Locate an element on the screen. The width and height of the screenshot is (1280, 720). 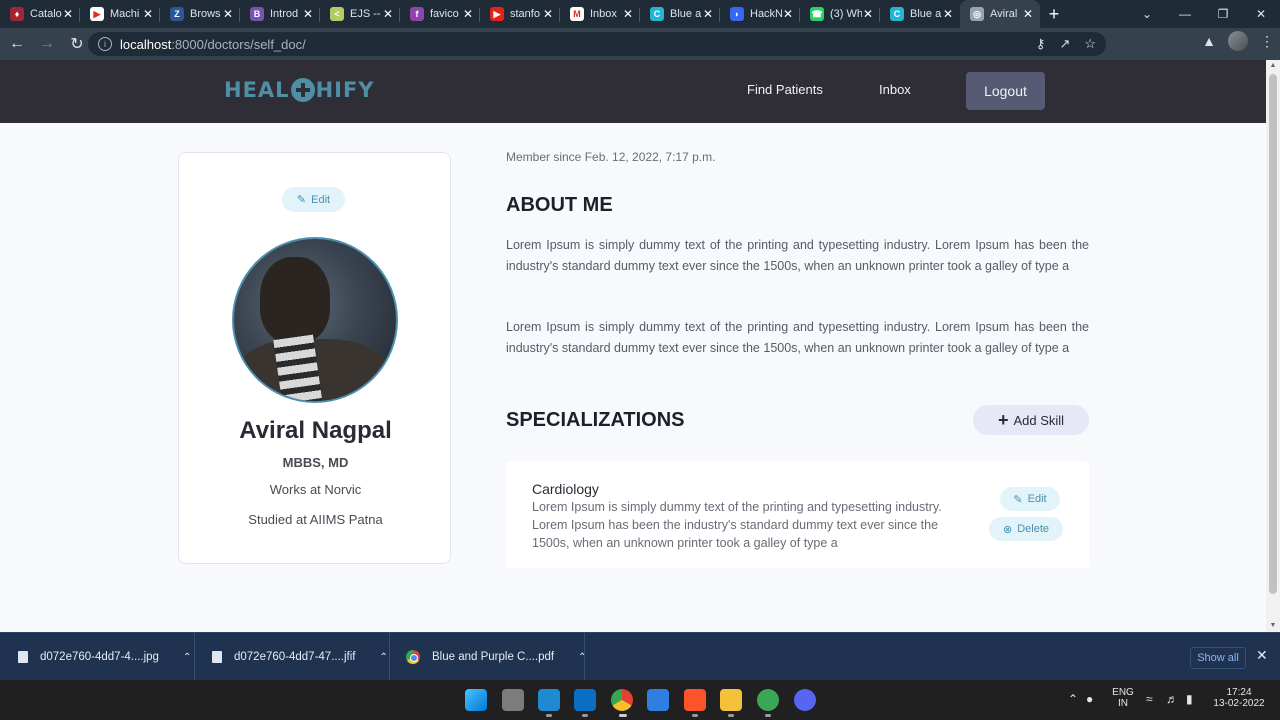
profile-edit-button: ✎ Edit is located at coordinates (313, 199).